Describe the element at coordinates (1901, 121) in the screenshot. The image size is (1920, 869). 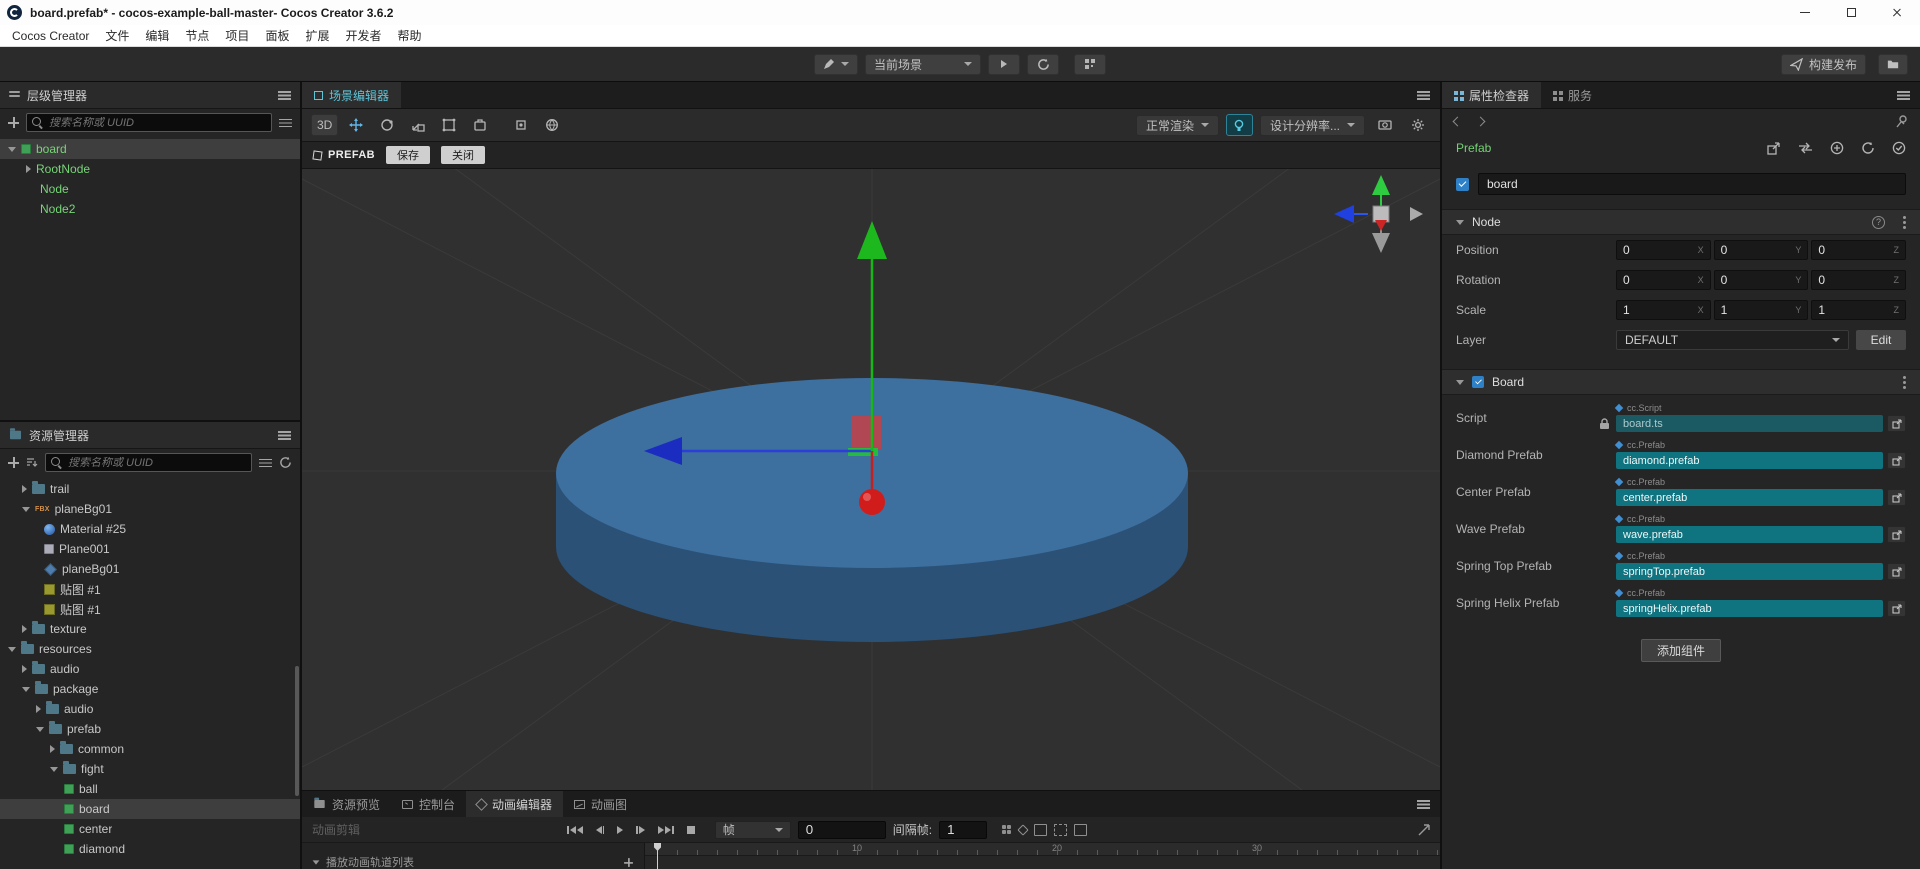
I see `pin-icon` at that location.